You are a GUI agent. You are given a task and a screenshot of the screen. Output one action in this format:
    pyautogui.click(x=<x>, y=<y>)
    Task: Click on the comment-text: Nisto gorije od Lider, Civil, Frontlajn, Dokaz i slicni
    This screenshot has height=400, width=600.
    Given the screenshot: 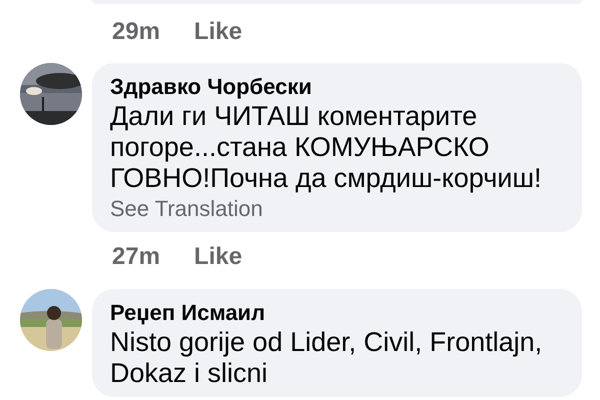 What is the action you would take?
    pyautogui.click(x=327, y=358)
    